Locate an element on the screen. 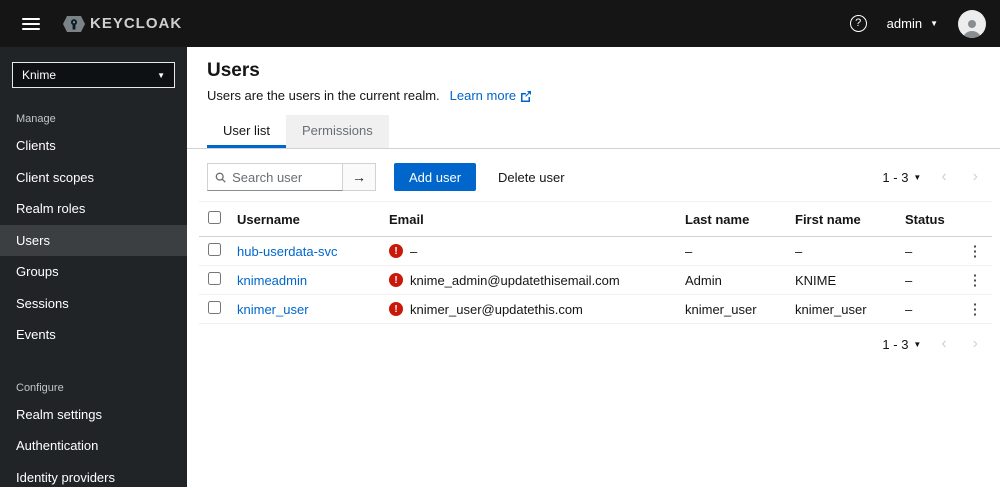  username-label: admin is located at coordinates (904, 23).